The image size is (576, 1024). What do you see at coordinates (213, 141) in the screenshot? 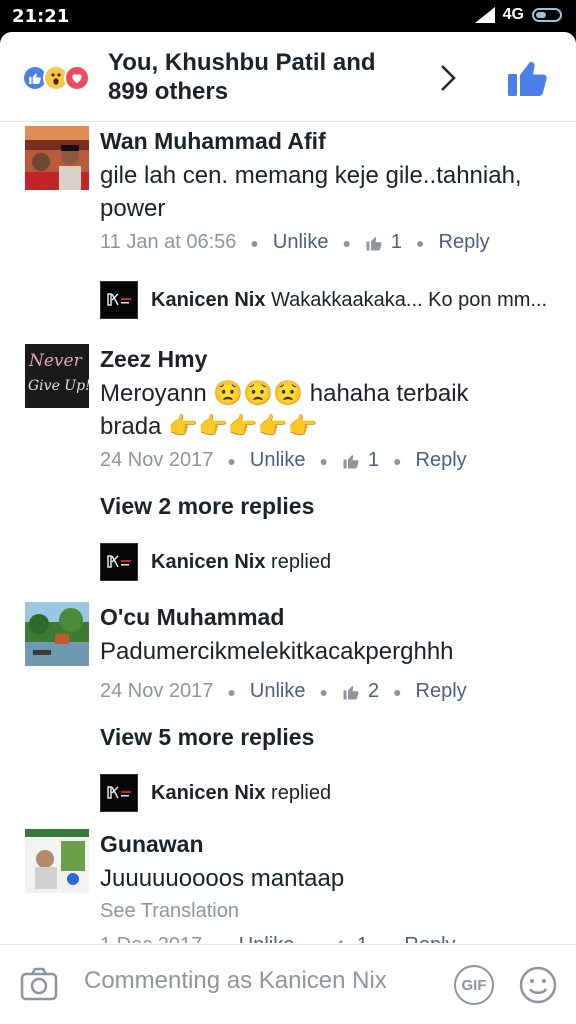
I see `comment-author: Wan Muhammad Afif` at bounding box center [213, 141].